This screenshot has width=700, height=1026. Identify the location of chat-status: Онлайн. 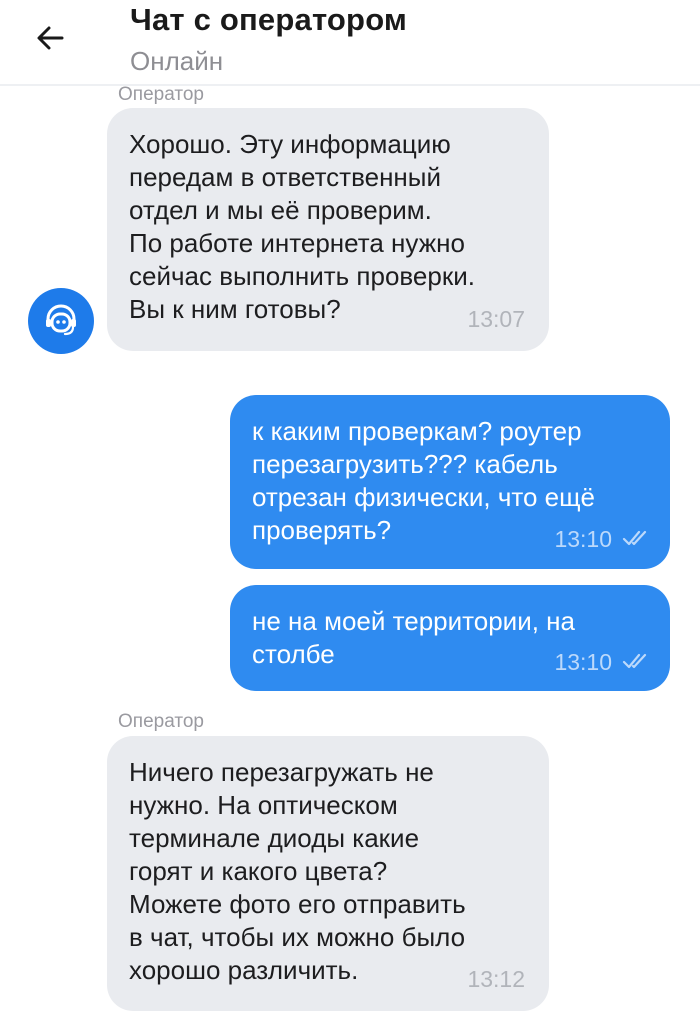
(177, 61).